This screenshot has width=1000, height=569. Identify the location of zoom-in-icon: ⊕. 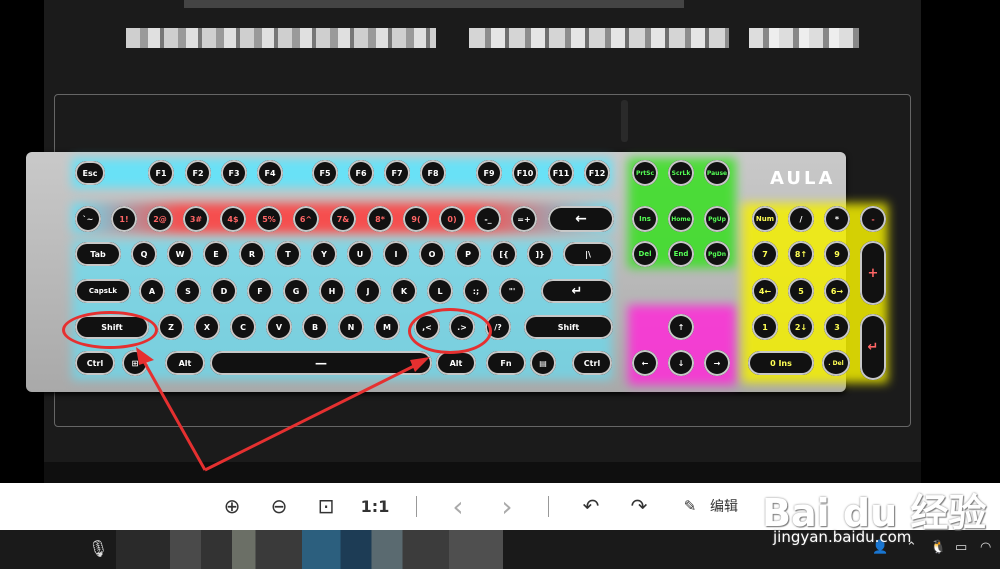
(232, 506).